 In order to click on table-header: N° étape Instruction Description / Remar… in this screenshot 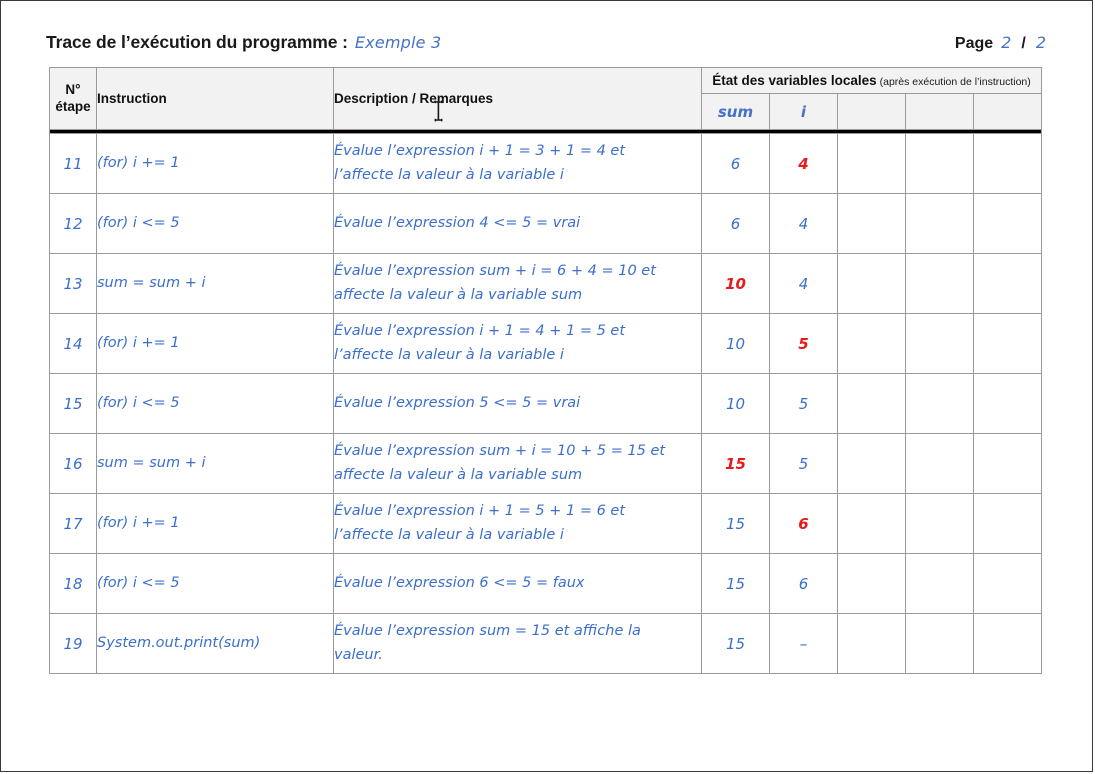, I will do `click(545, 100)`.